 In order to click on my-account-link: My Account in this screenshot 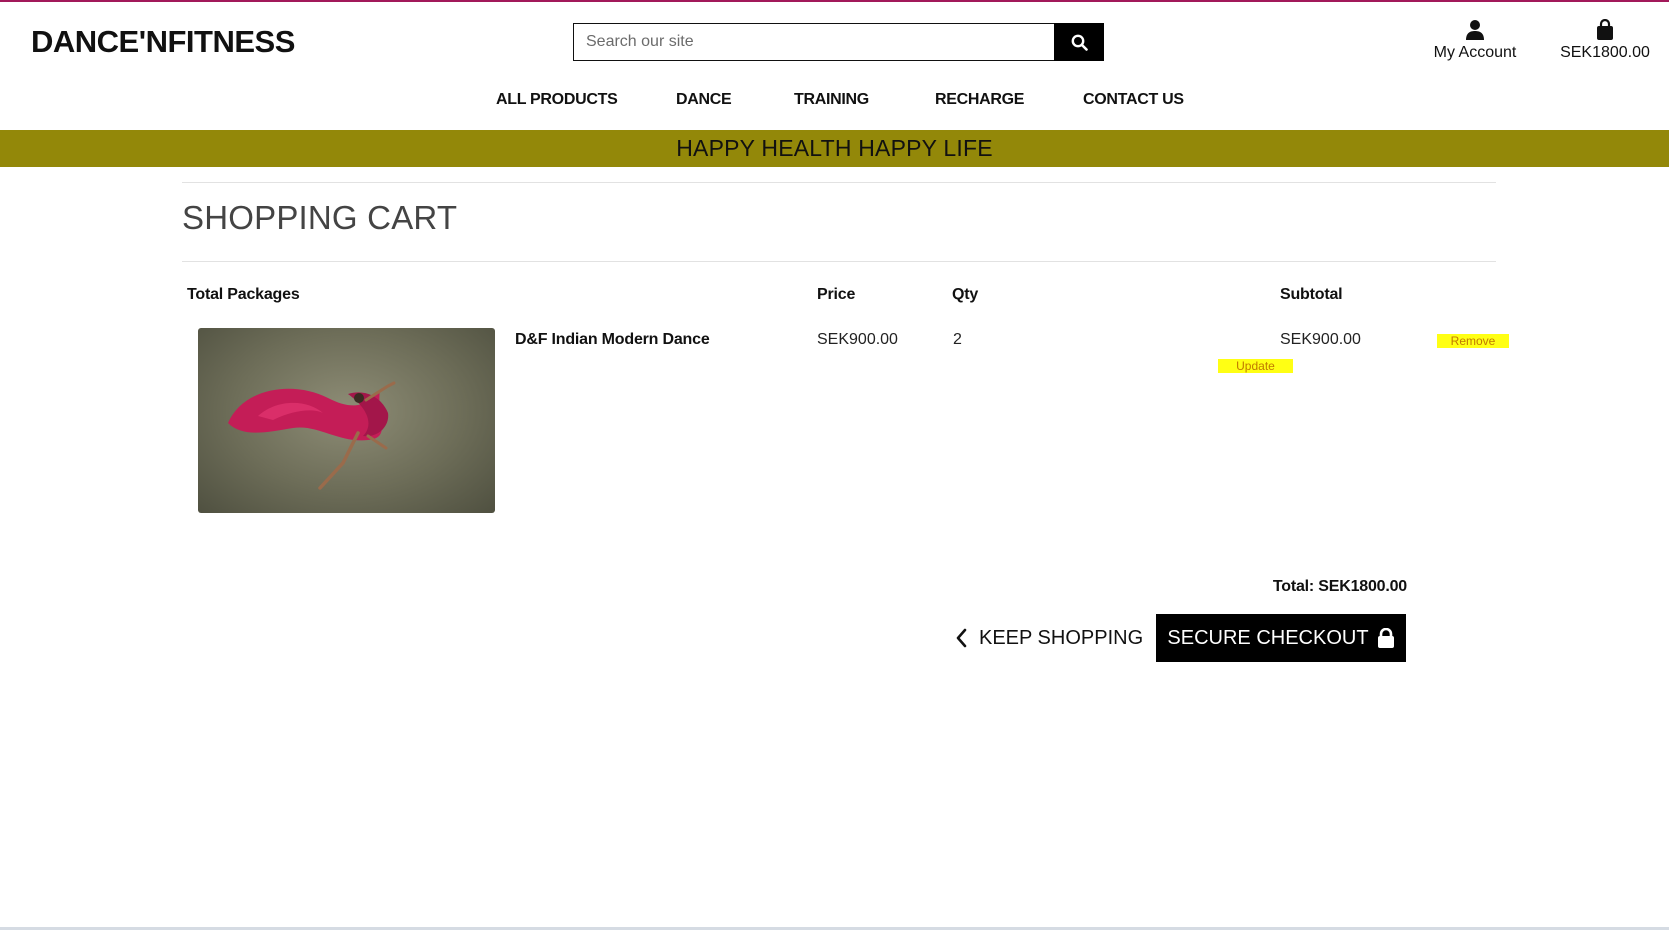, I will do `click(1475, 40)`.